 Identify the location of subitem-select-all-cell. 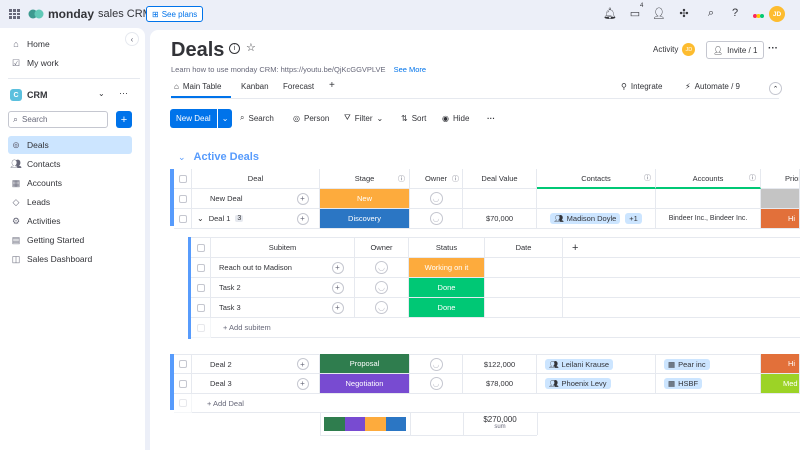
(201, 248).